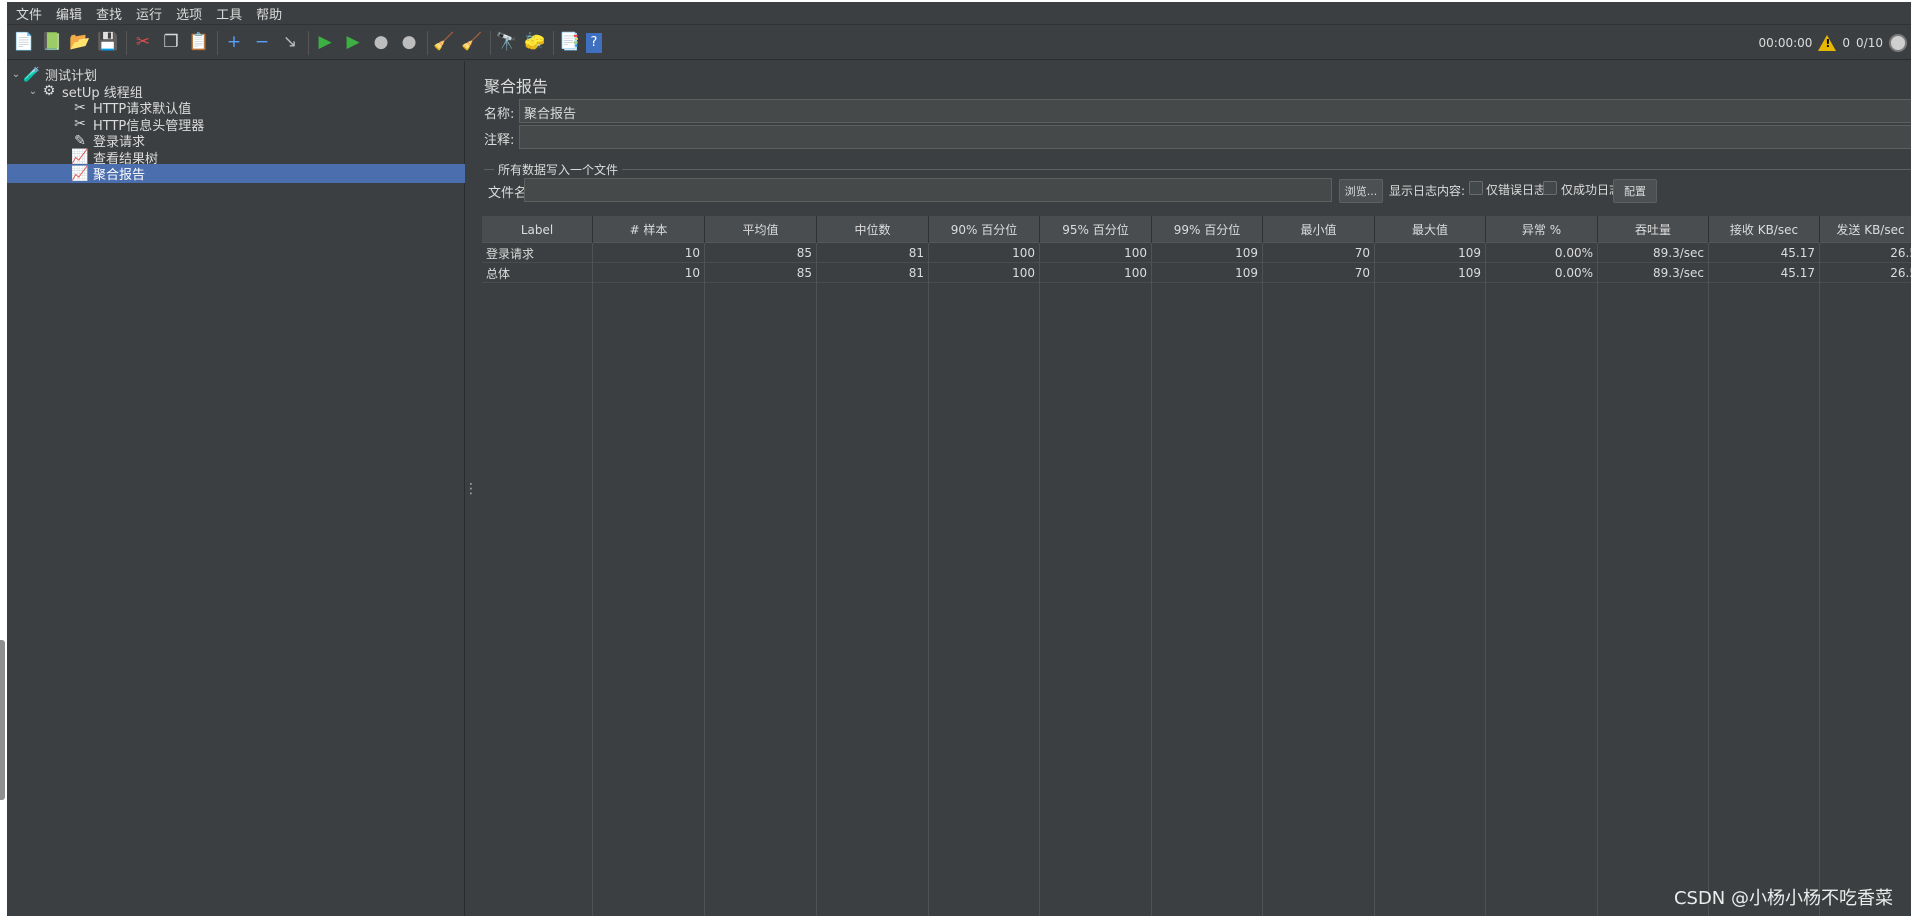 The width and height of the screenshot is (1911, 916). Describe the element at coordinates (1476, 188) in the screenshot. I see `errors-only-checkbox` at that location.